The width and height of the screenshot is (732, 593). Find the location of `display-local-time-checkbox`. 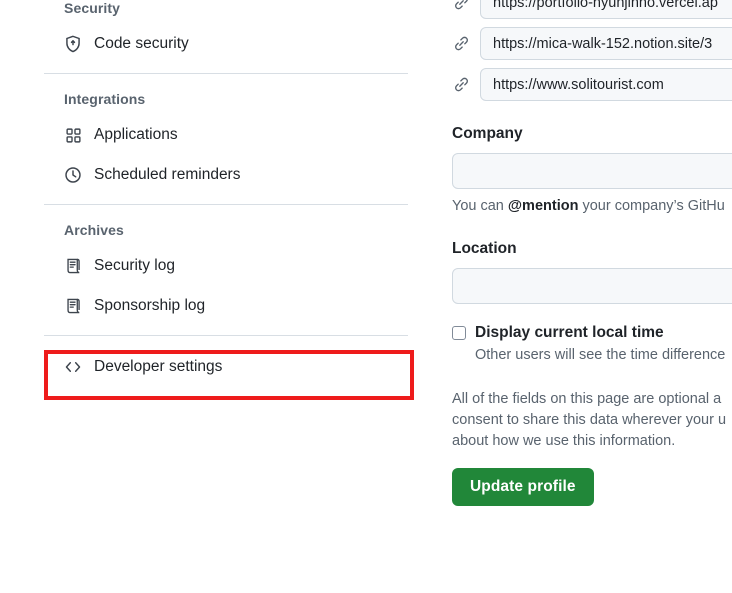

display-local-time-checkbox is located at coordinates (459, 333).